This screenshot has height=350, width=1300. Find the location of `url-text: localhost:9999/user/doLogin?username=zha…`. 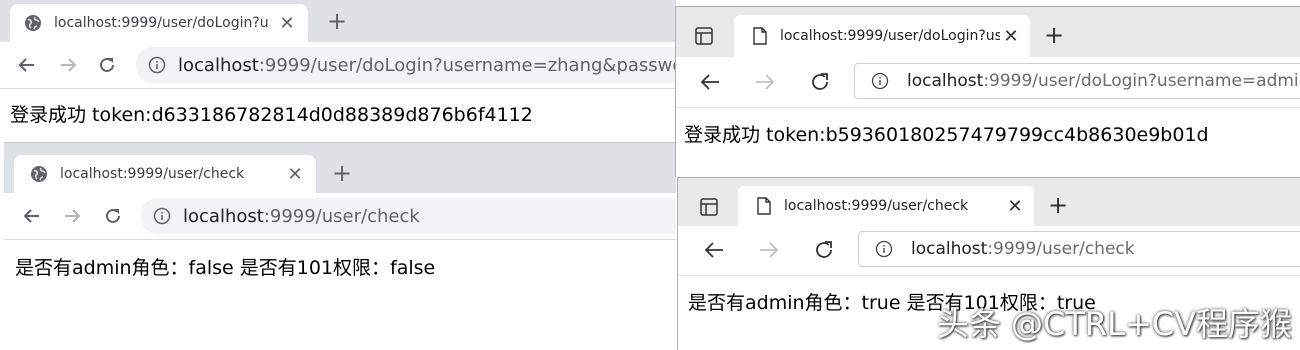

url-text: localhost:9999/user/doLogin?username=zha… is located at coordinates (427, 65).